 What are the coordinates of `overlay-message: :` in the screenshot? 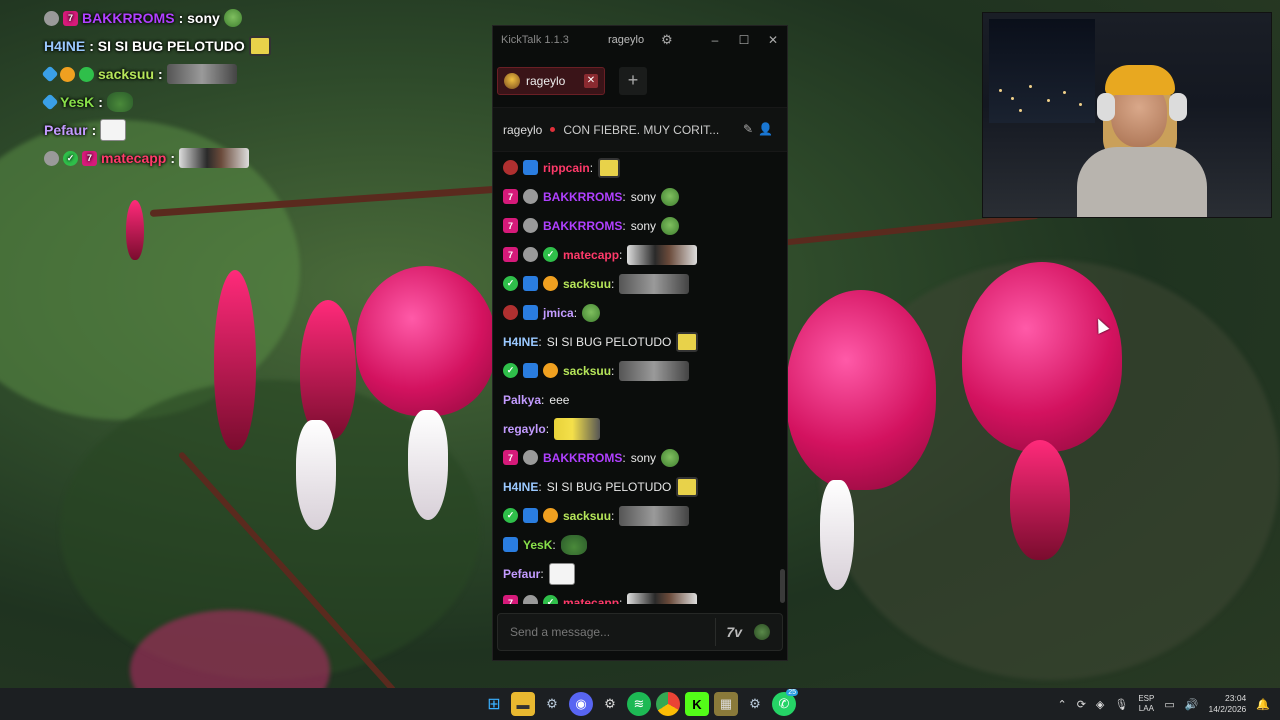 It's located at (100, 102).